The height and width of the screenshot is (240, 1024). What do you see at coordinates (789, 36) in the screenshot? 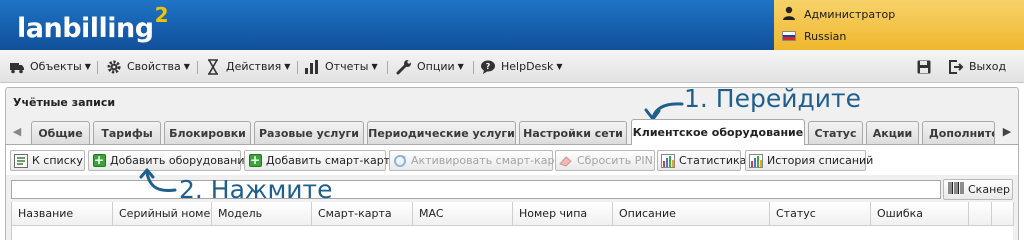
I see `russian-flag-icon` at bounding box center [789, 36].